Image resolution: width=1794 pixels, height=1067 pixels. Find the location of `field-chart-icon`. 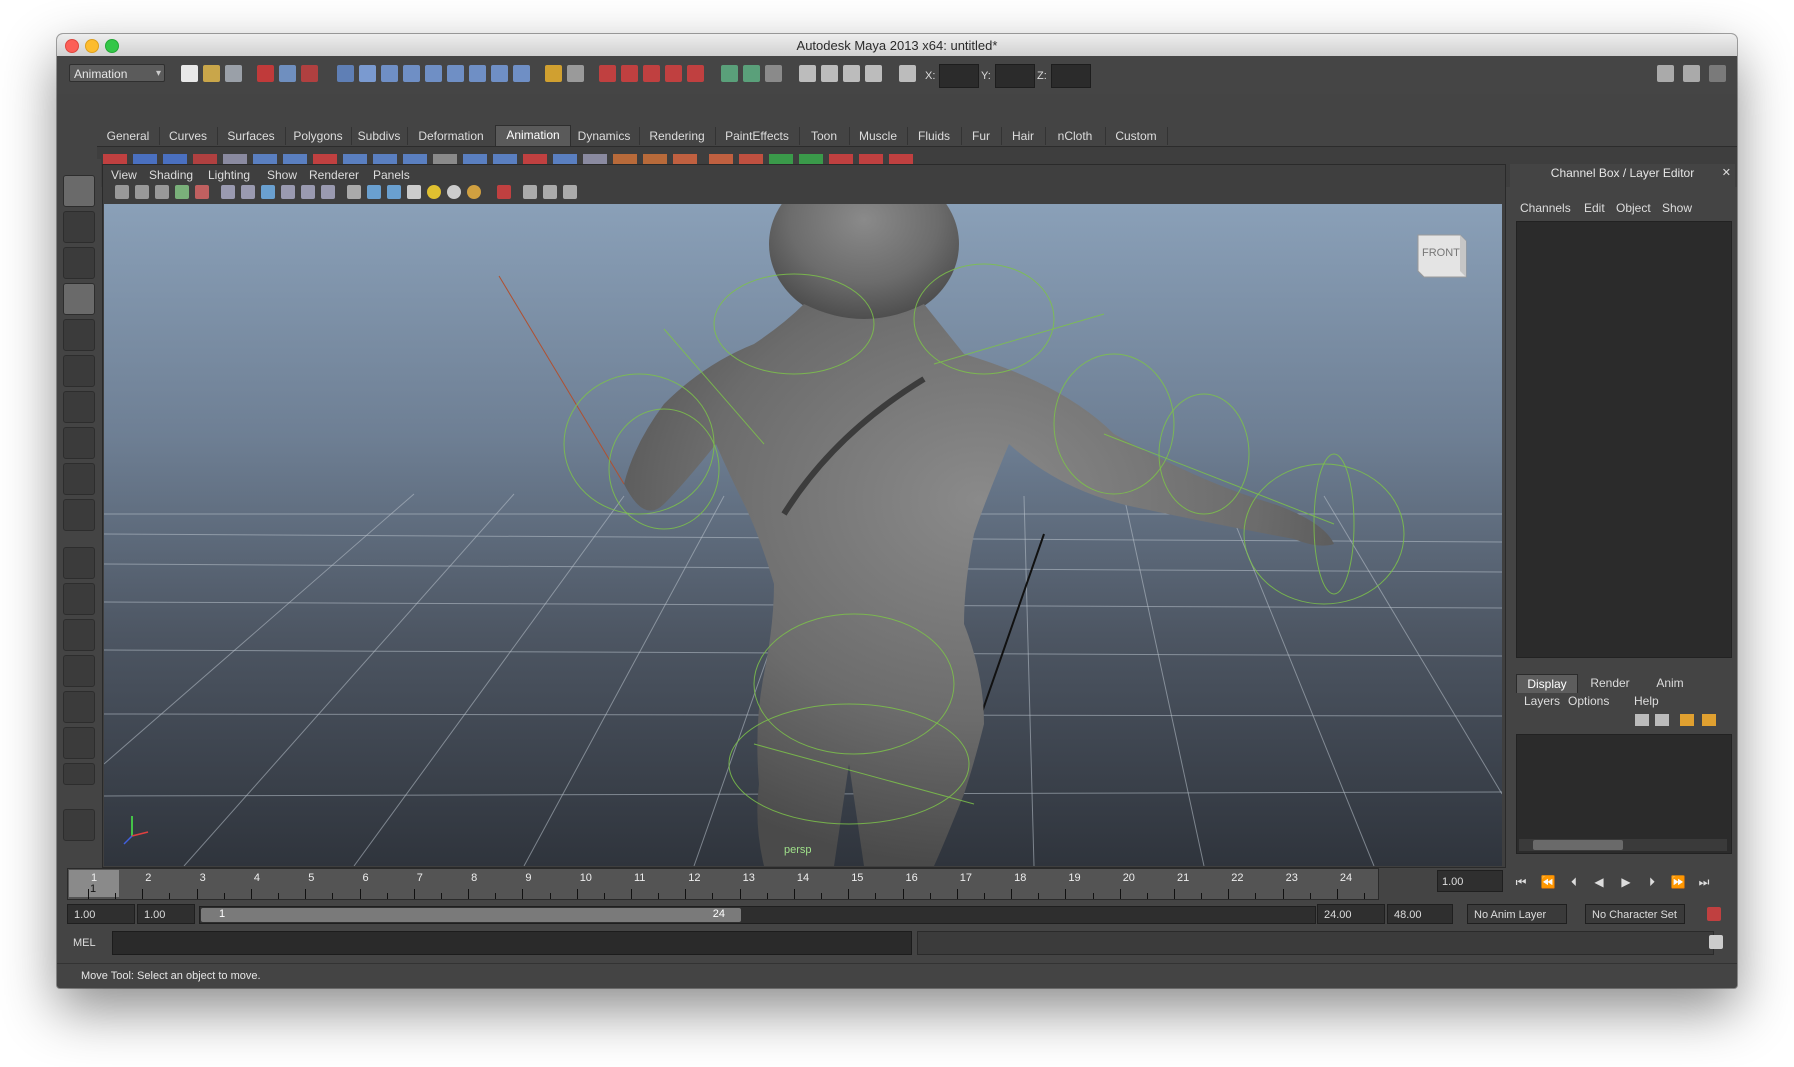

field-chart-icon is located at coordinates (308, 192).